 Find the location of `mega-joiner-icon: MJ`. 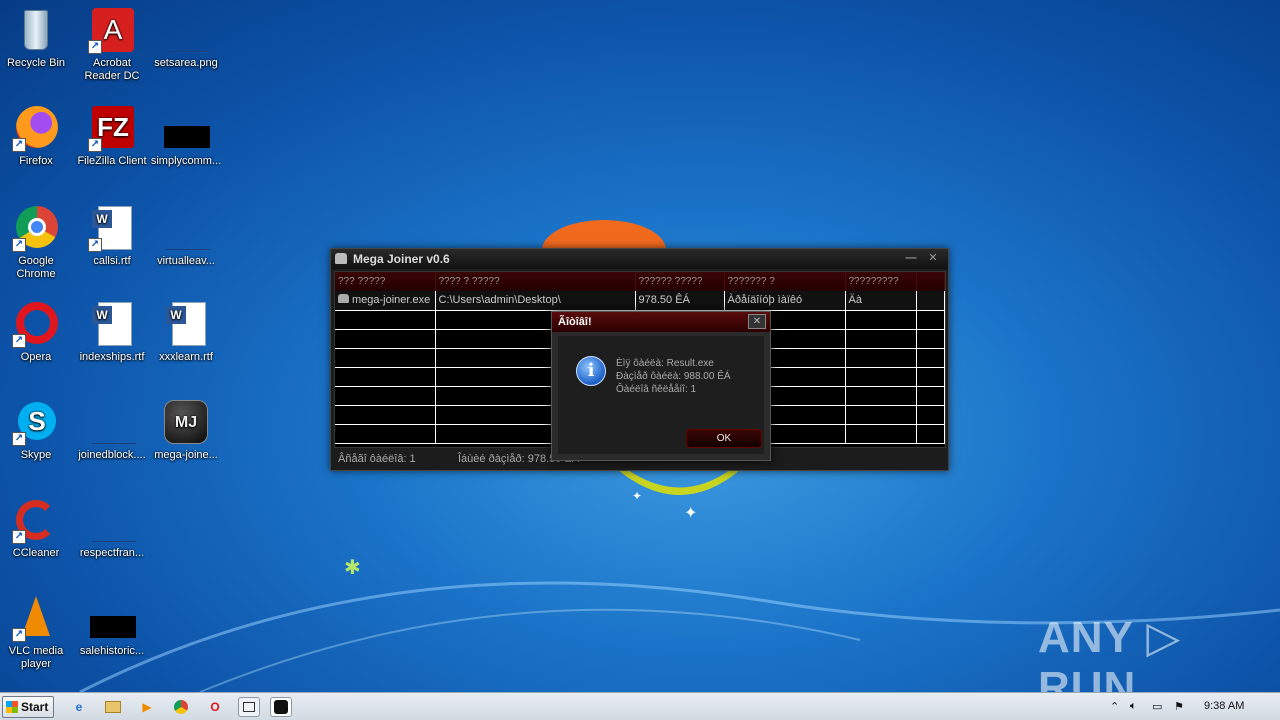

mega-joiner-icon: MJ is located at coordinates (186, 422).